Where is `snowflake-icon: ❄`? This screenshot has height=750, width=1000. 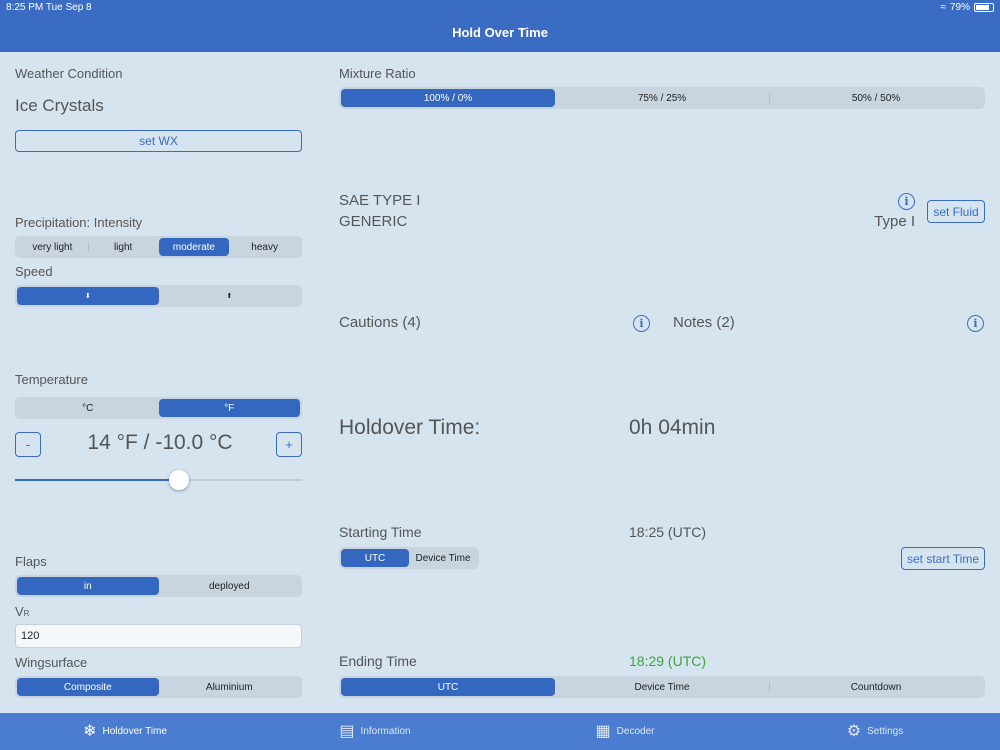 snowflake-icon: ❄ is located at coordinates (90, 731).